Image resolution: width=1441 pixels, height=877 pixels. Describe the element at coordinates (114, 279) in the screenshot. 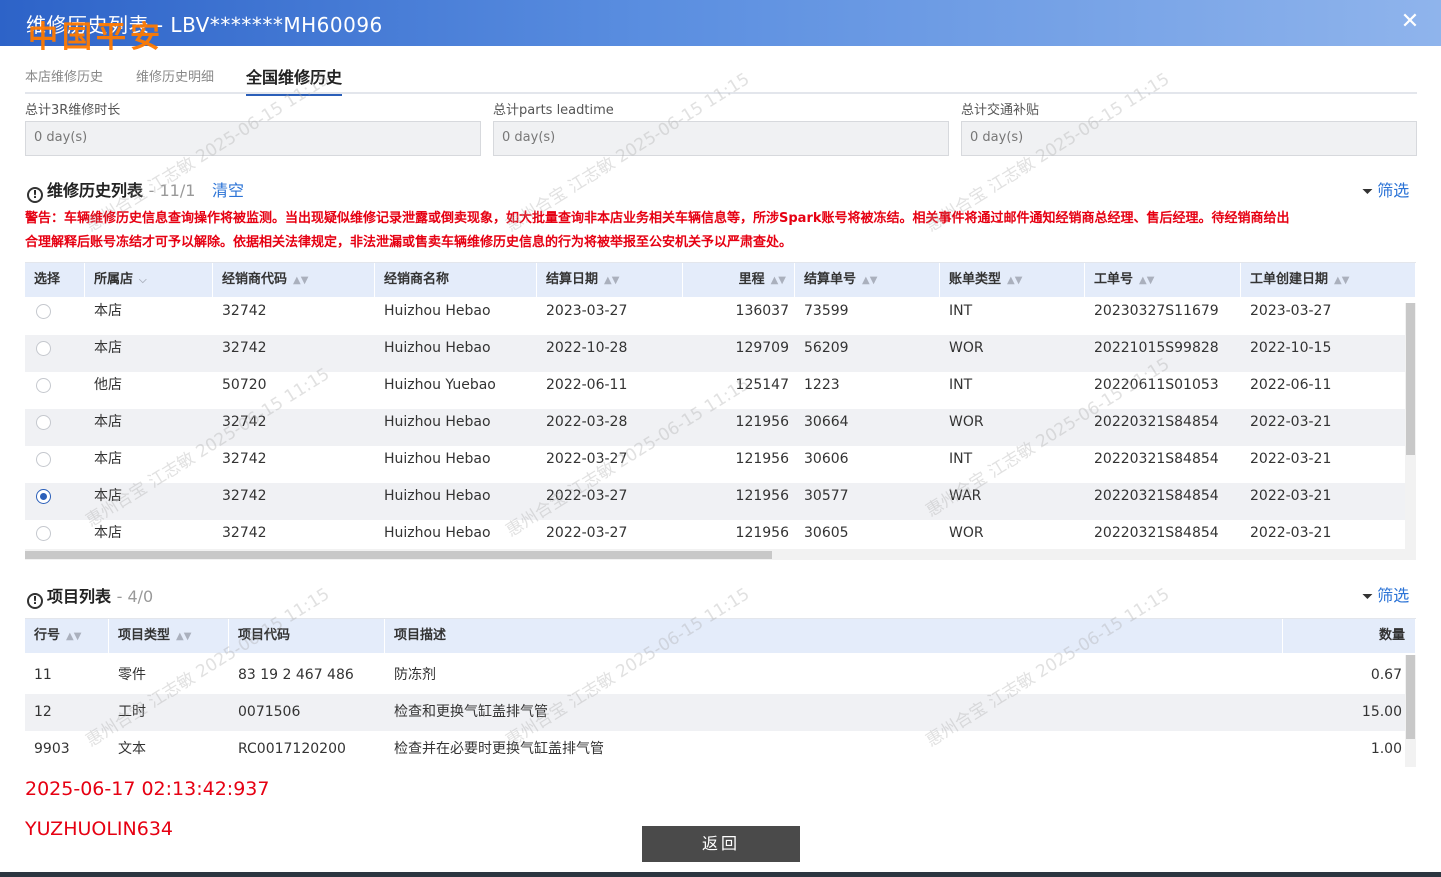

I see `col-store-label: 所属店` at that location.